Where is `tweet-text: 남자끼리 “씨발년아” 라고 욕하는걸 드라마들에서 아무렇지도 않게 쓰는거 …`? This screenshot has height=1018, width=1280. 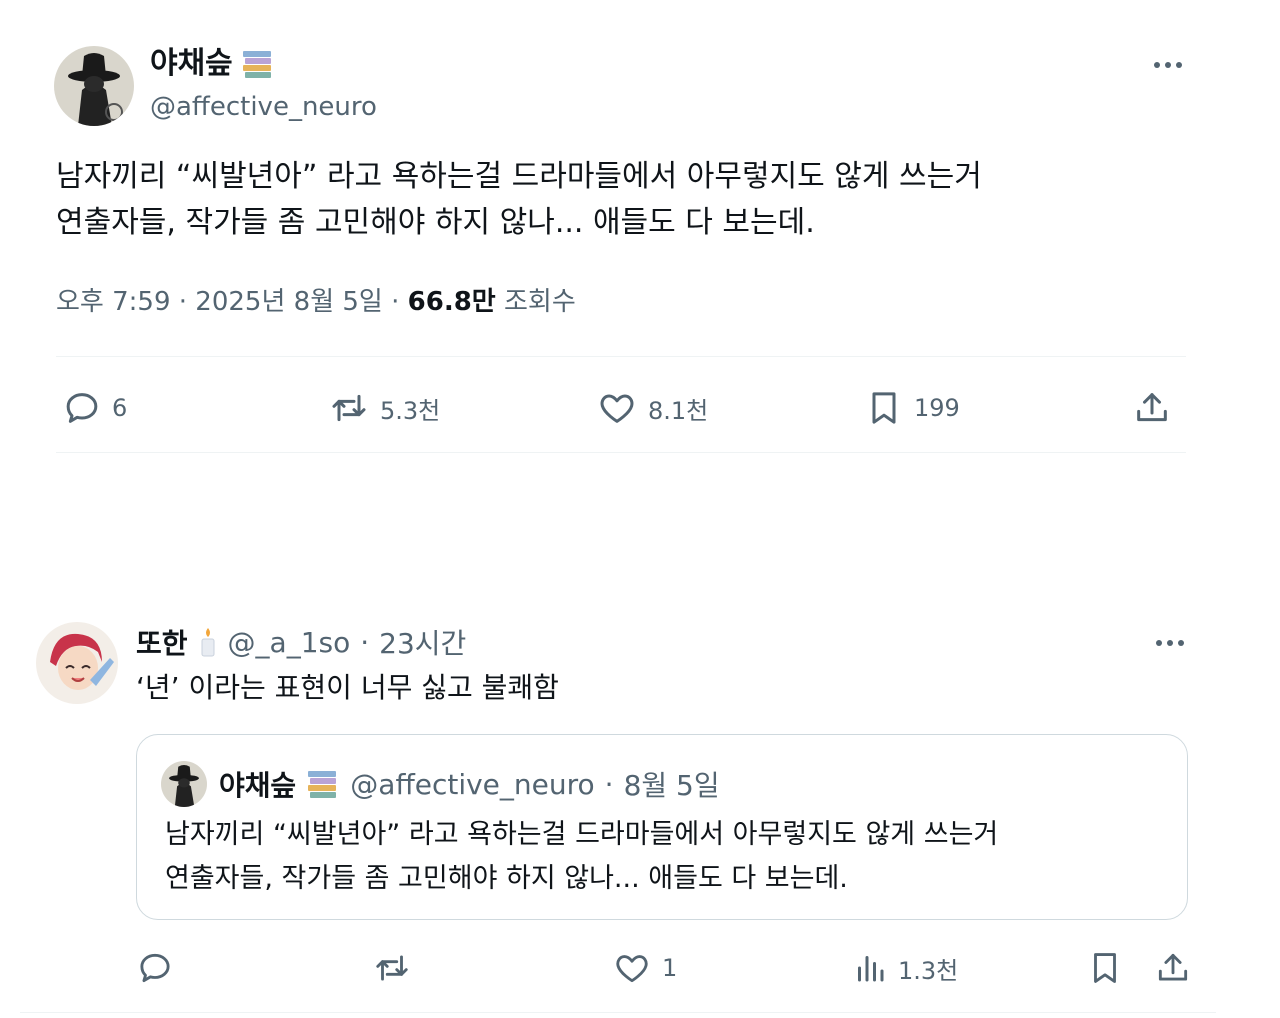 tweet-text: 남자끼리 “씨발년아” 라고 욕하는걸 드라마들에서 아무렇지도 않게 쓰는거 … is located at coordinates (636, 200).